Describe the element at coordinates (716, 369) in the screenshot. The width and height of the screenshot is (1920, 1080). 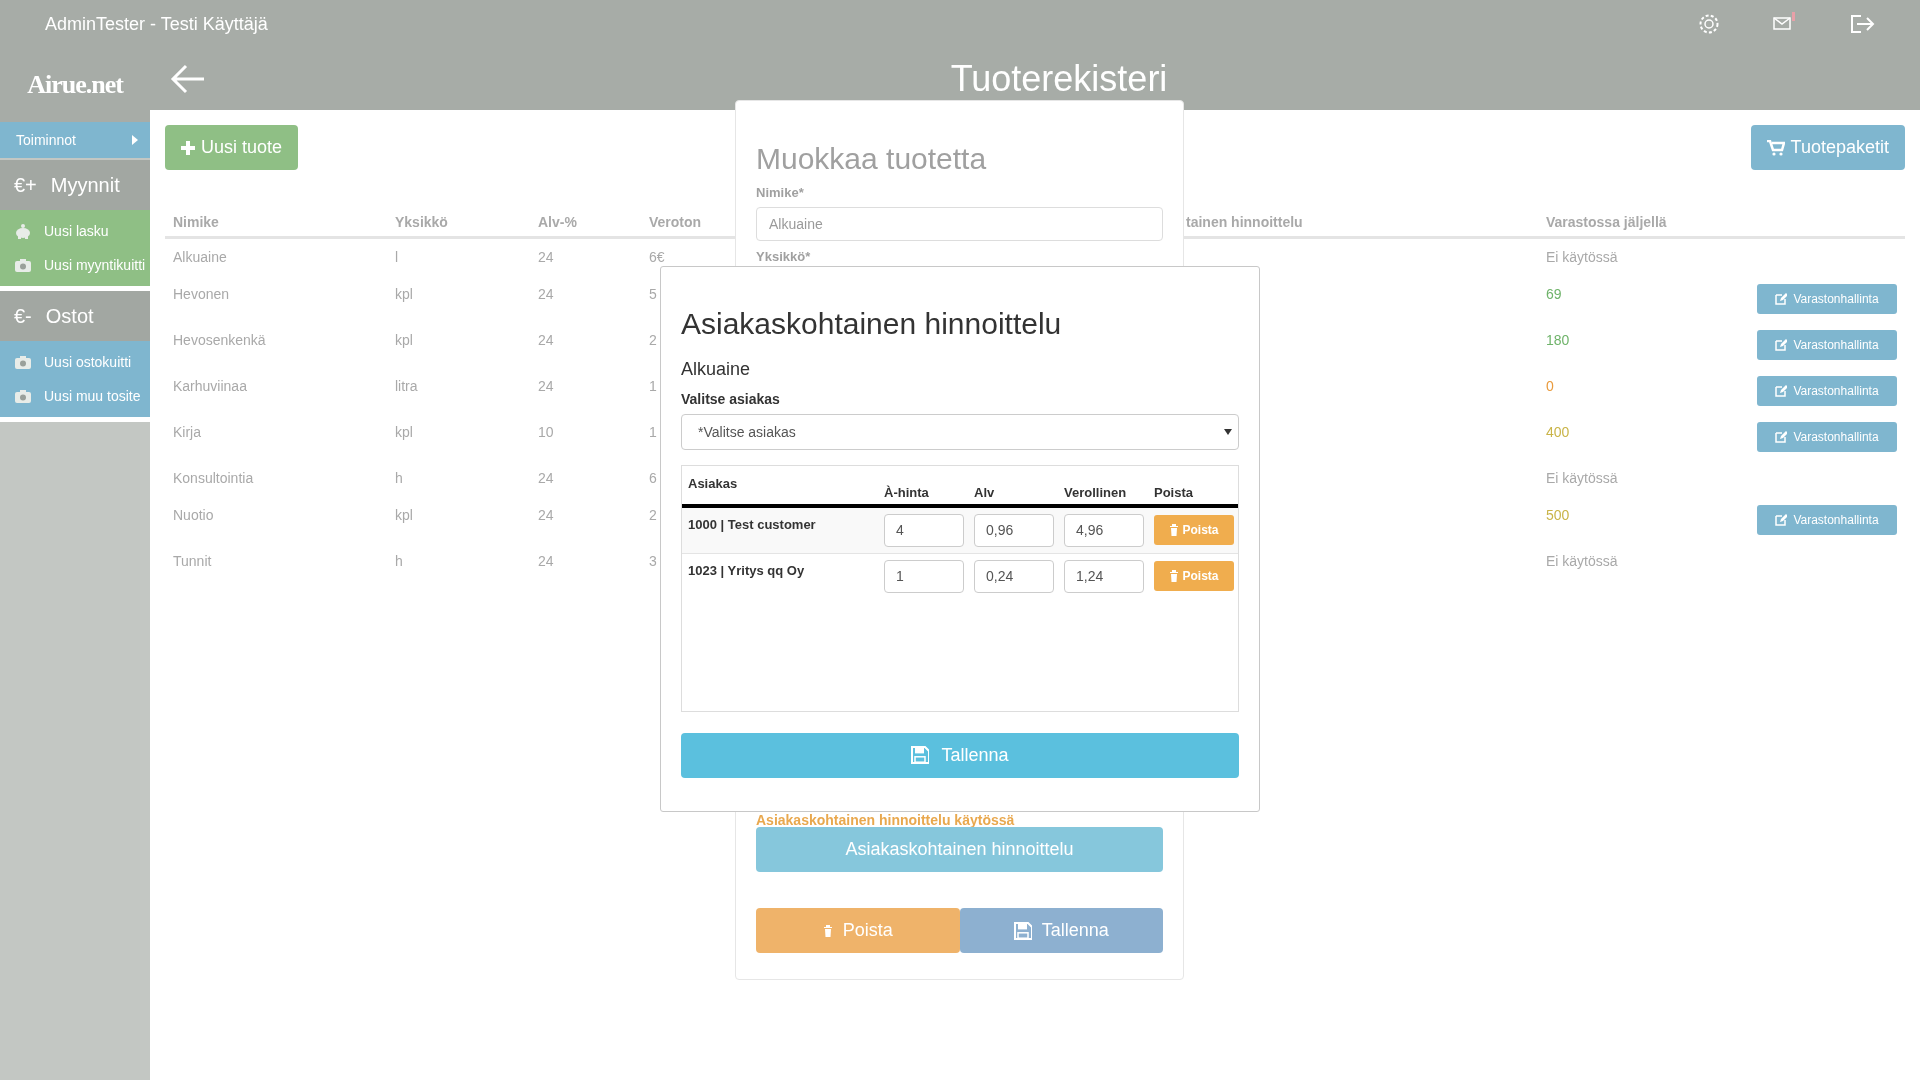
I see `product-name: Alkuaine` at that location.